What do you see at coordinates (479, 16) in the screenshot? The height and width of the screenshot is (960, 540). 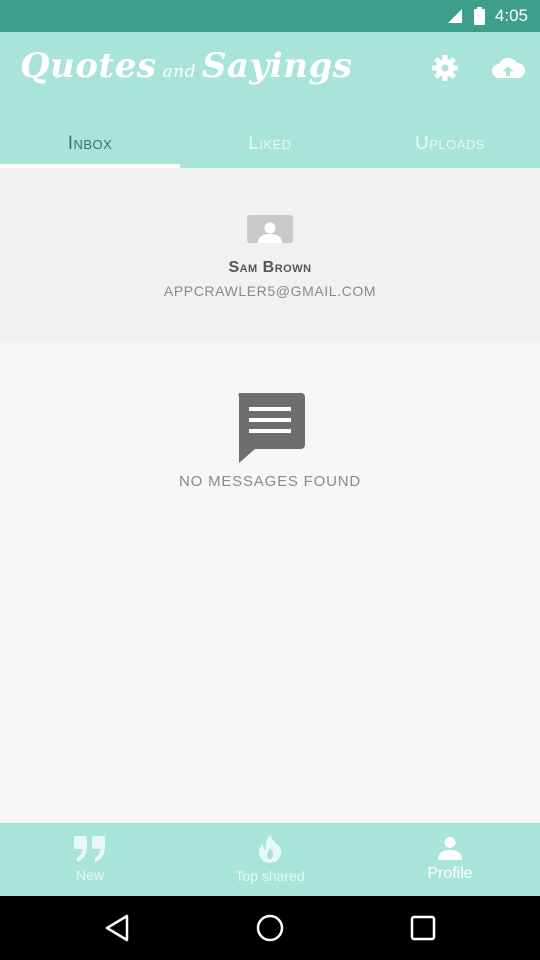 I see `battery-icon` at bounding box center [479, 16].